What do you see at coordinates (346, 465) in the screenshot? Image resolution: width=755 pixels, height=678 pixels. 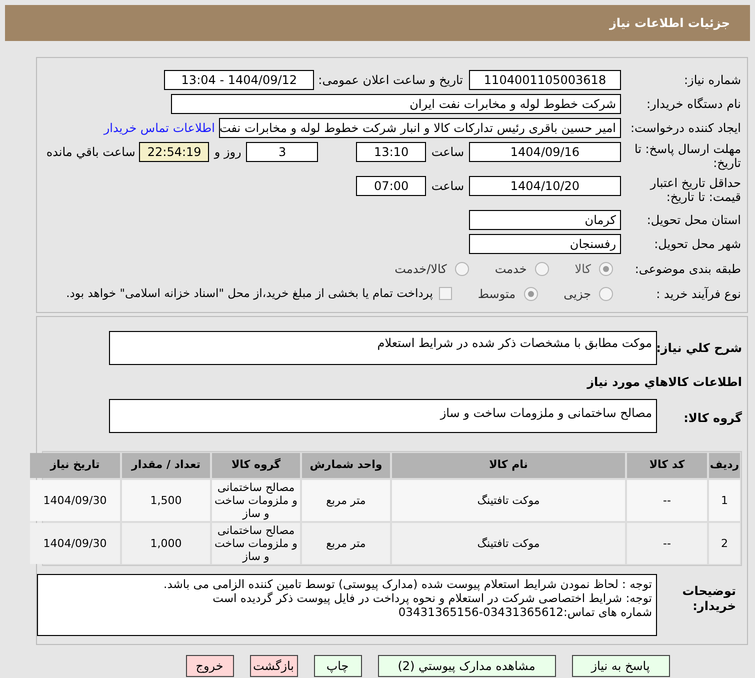 I see `column-header: واحد شمارش` at bounding box center [346, 465].